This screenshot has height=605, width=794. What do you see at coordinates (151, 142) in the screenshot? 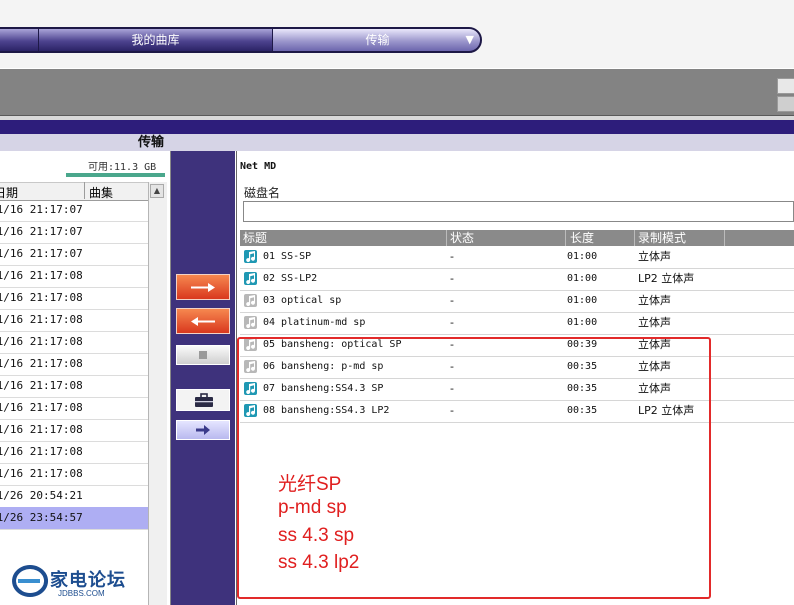
I see `section-title: 传输` at bounding box center [151, 142].